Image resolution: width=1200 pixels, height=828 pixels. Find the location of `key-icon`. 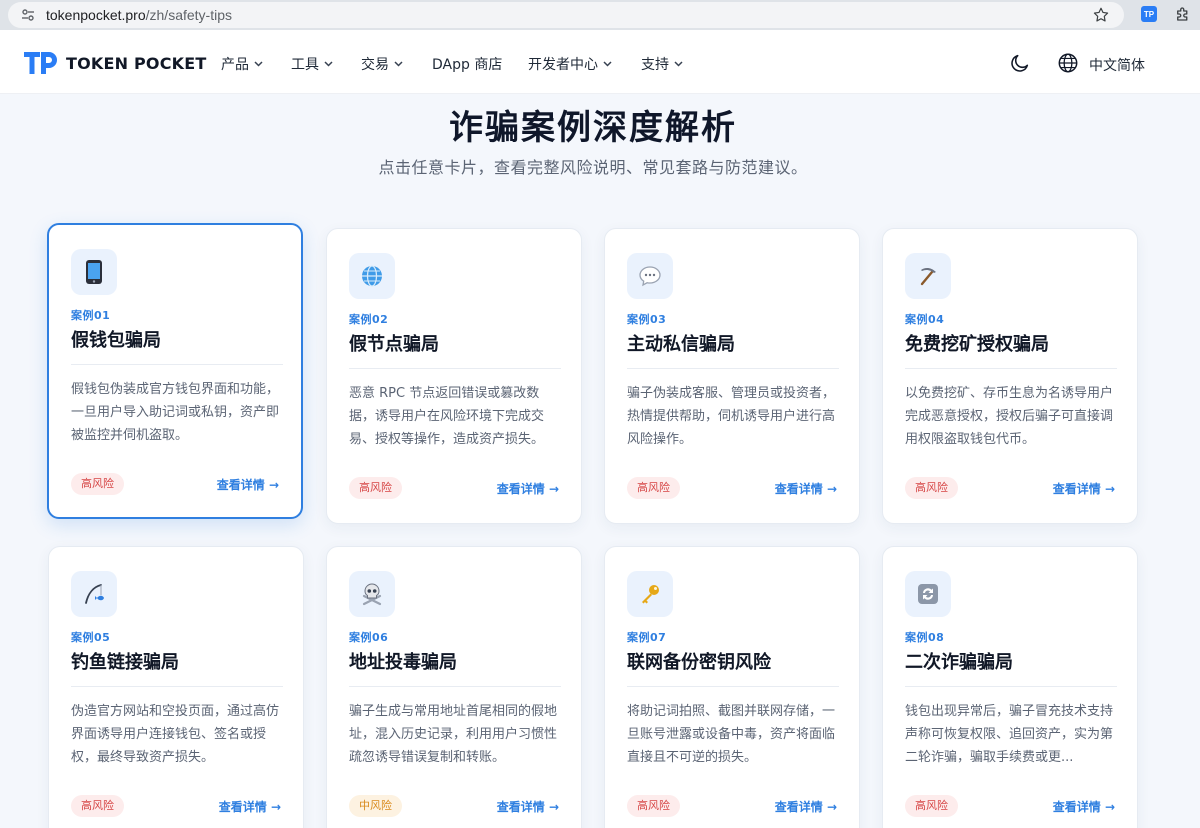

key-icon is located at coordinates (650, 594).